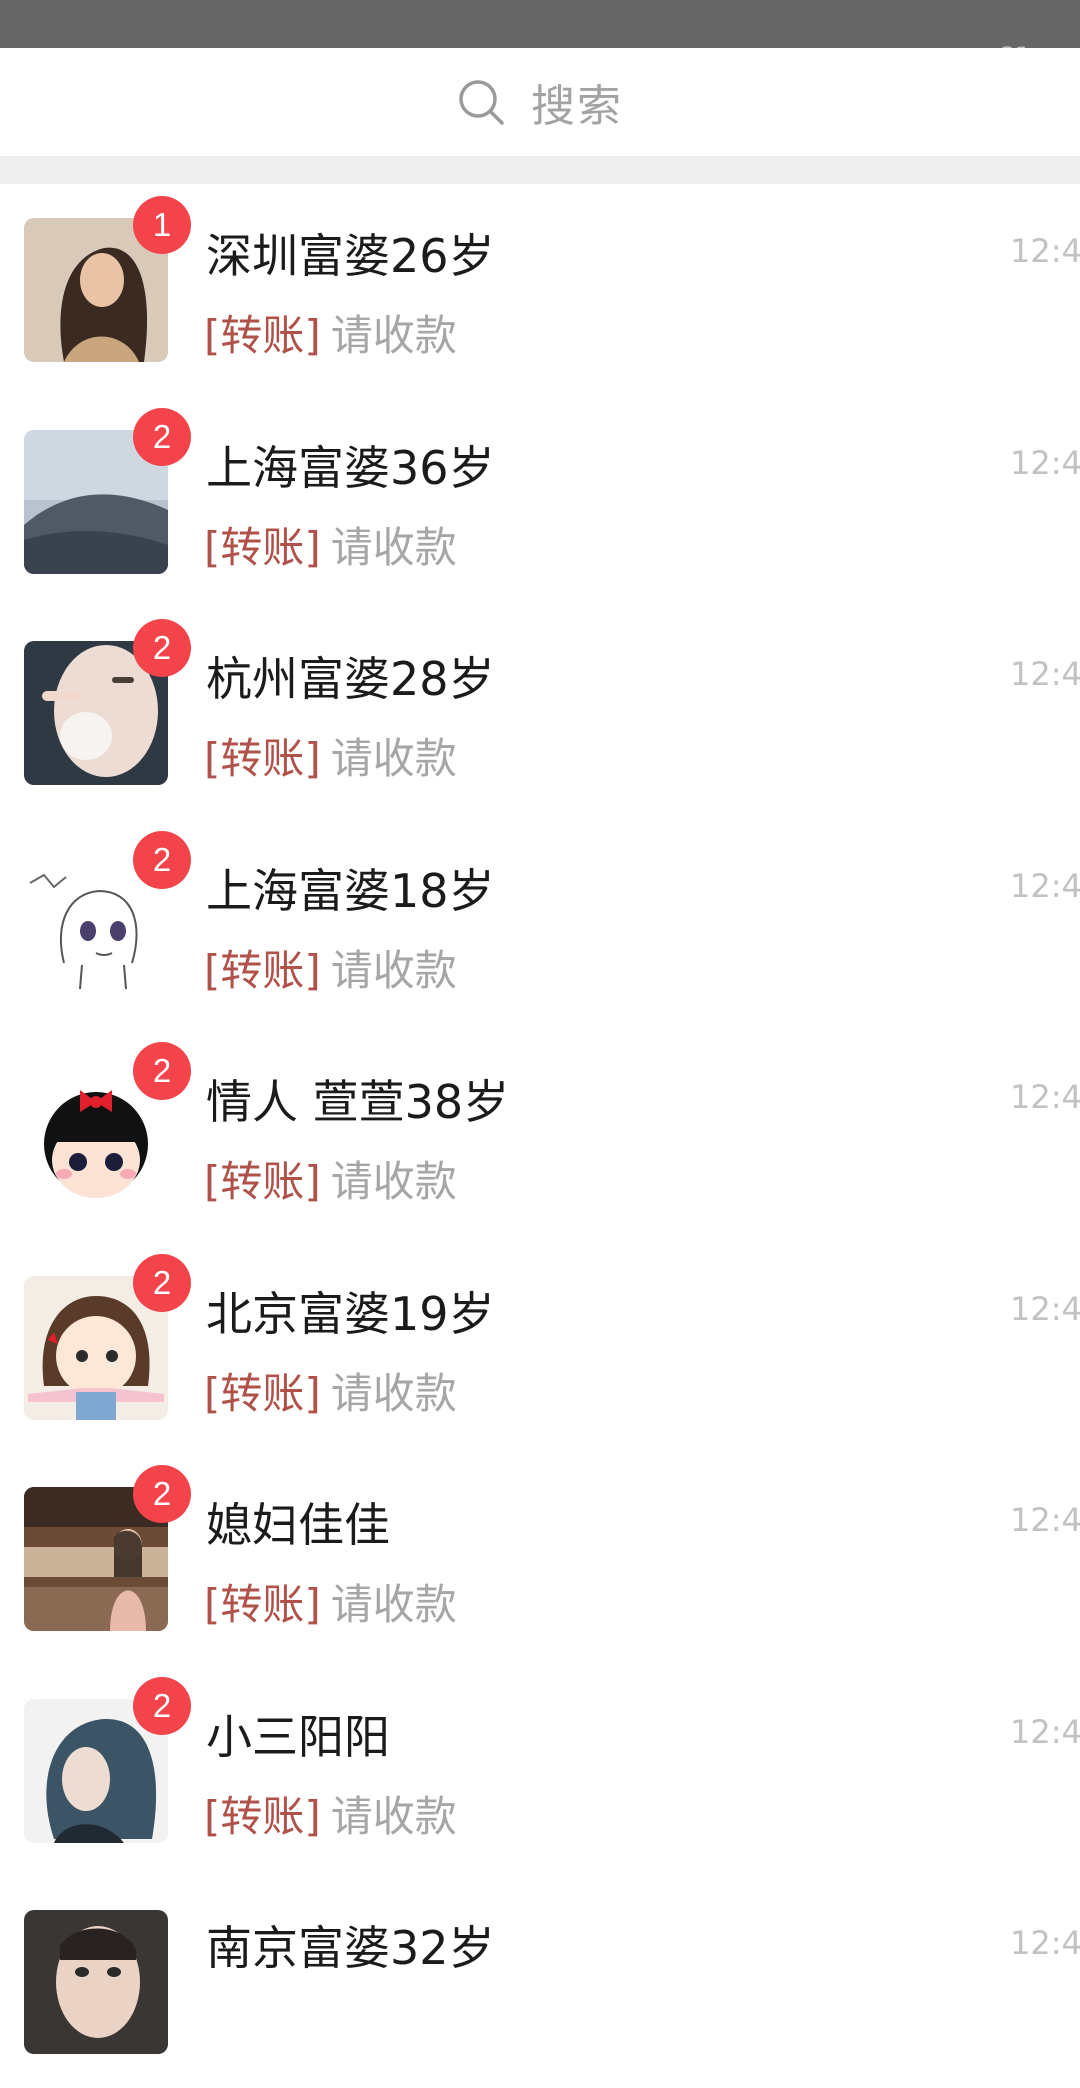 This screenshot has height=2088, width=1080. I want to click on chat-row: 2 杭州富婆28岁 [转账] 请收款 12:4, so click(540, 713).